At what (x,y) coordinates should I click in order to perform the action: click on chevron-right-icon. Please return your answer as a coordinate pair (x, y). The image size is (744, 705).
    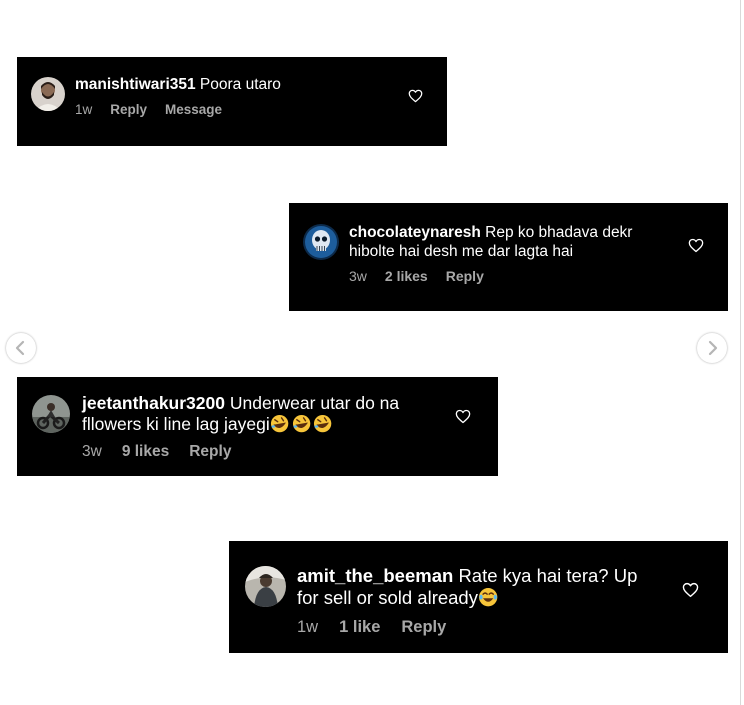
    Looking at the image, I should click on (713, 348).